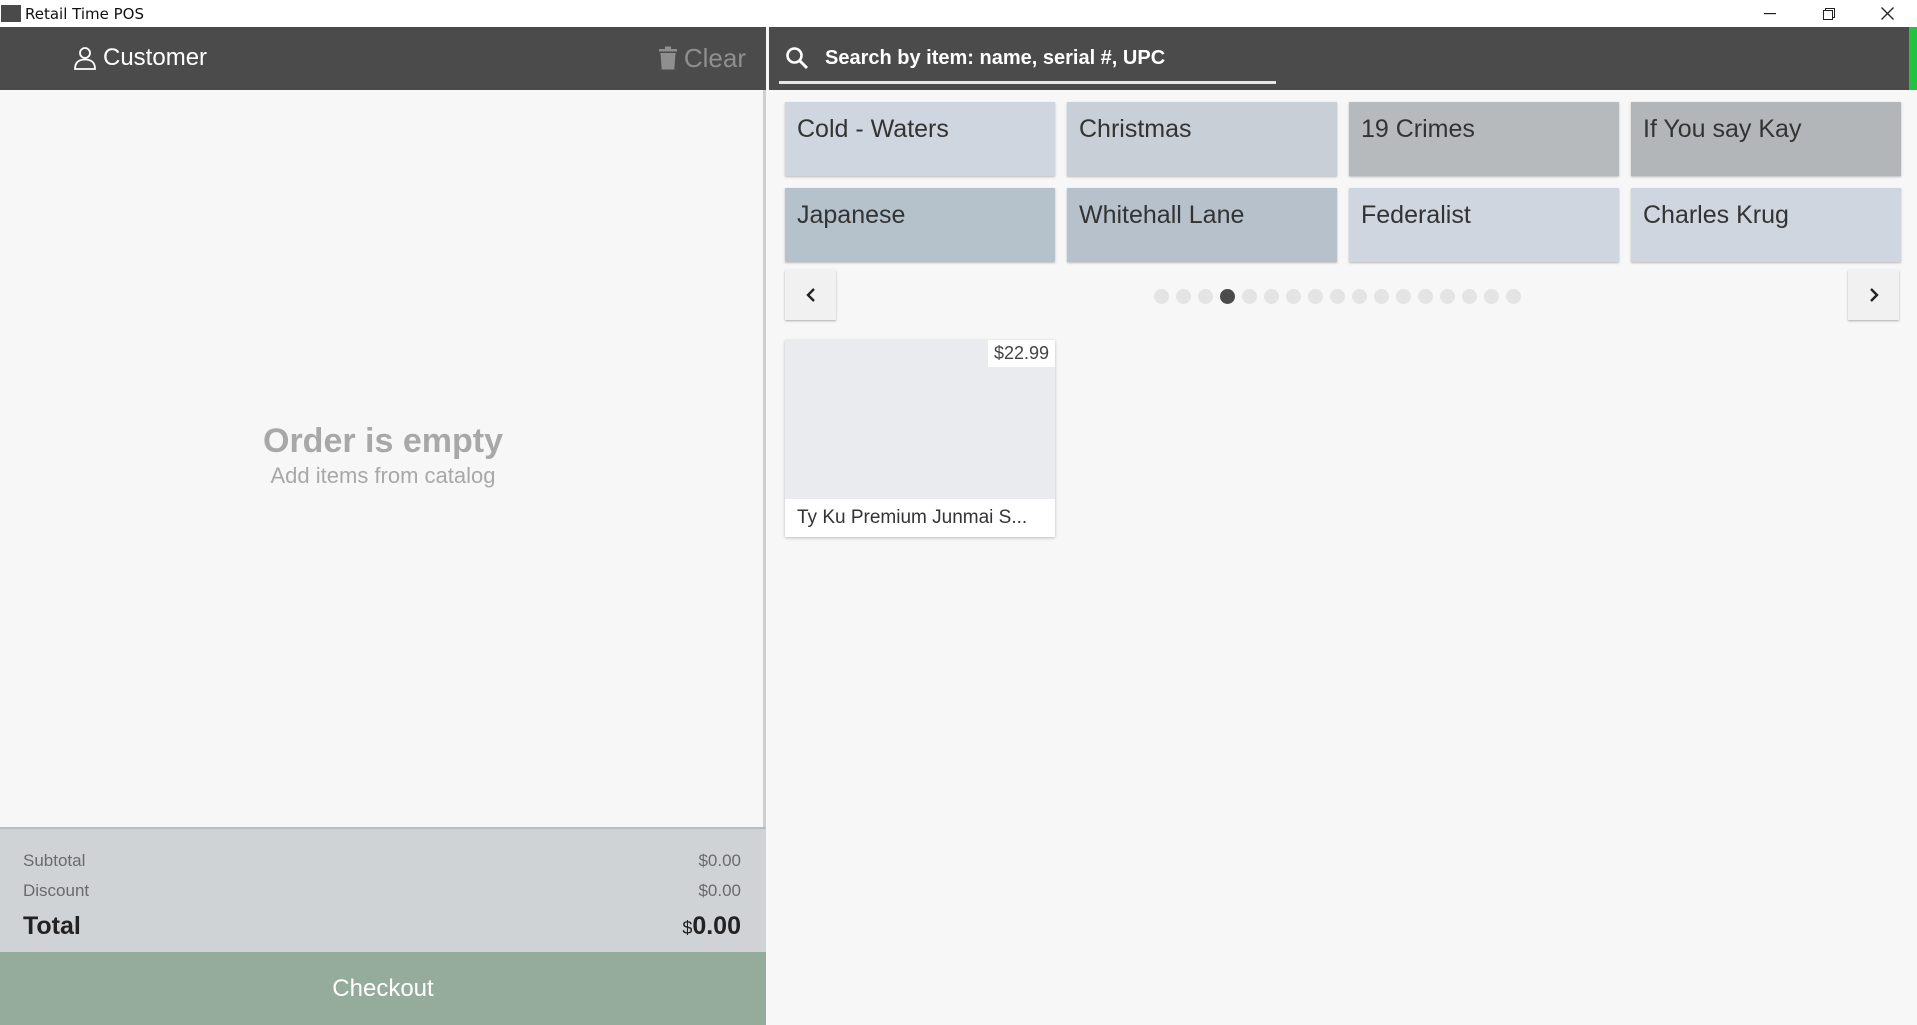 This screenshot has width=1917, height=1025. I want to click on close-icon, so click(1887, 13).